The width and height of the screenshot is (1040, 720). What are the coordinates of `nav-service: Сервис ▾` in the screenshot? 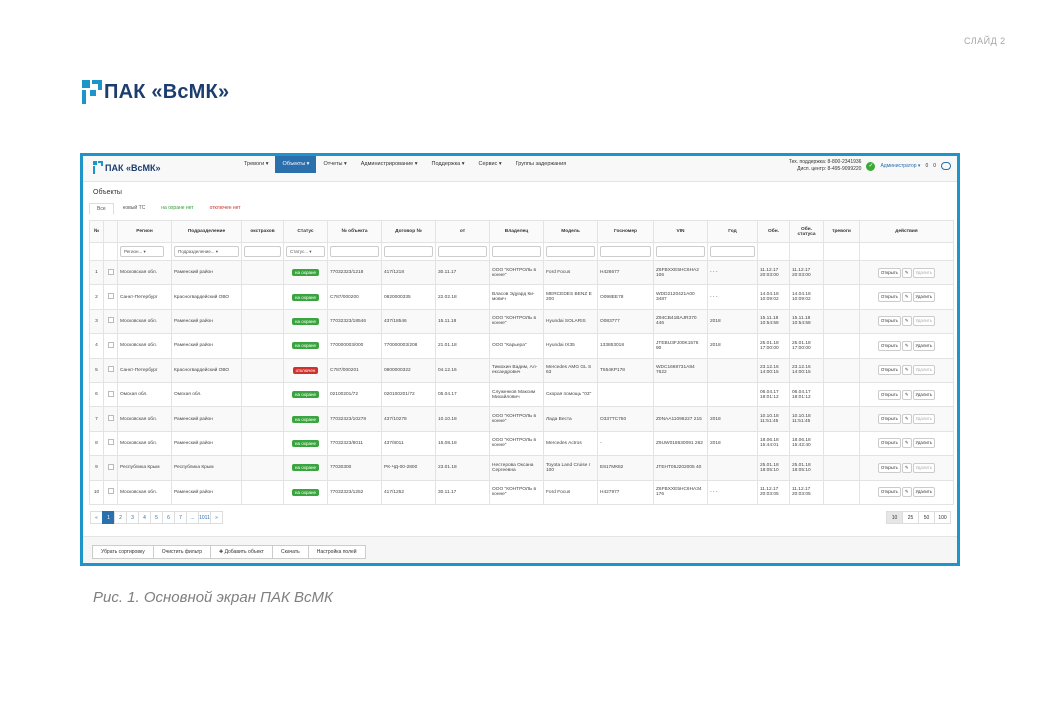 It's located at (490, 164).